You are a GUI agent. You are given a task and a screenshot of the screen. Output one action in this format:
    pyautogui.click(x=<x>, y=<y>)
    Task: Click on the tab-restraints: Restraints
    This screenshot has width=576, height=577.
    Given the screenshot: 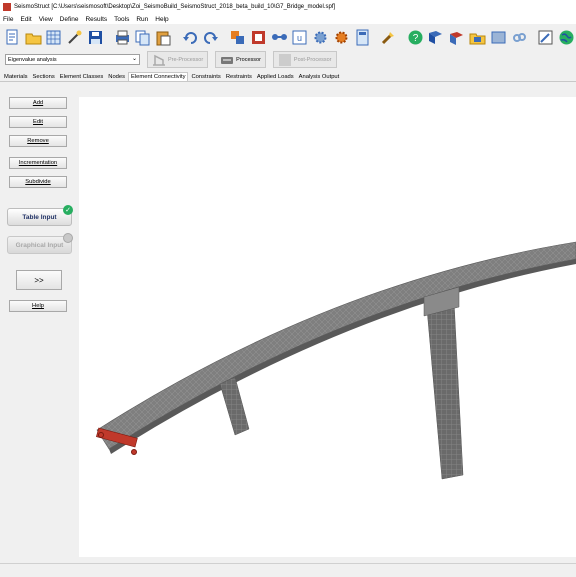 What is the action you would take?
    pyautogui.click(x=239, y=77)
    